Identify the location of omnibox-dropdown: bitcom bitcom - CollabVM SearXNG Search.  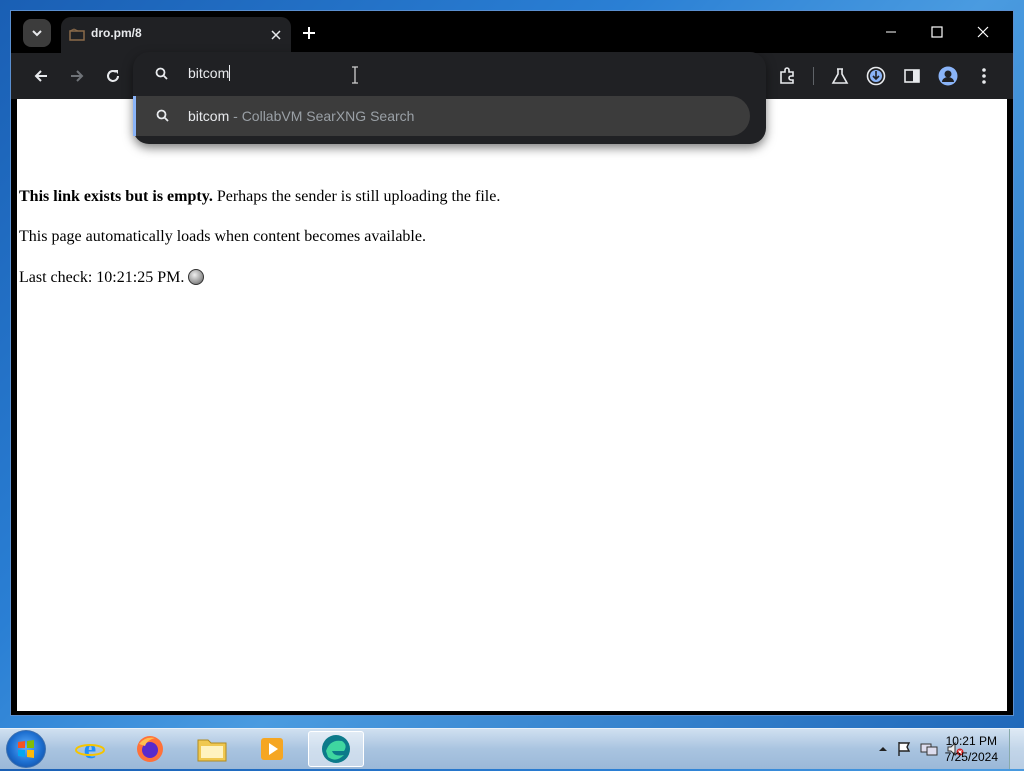
(449, 98).